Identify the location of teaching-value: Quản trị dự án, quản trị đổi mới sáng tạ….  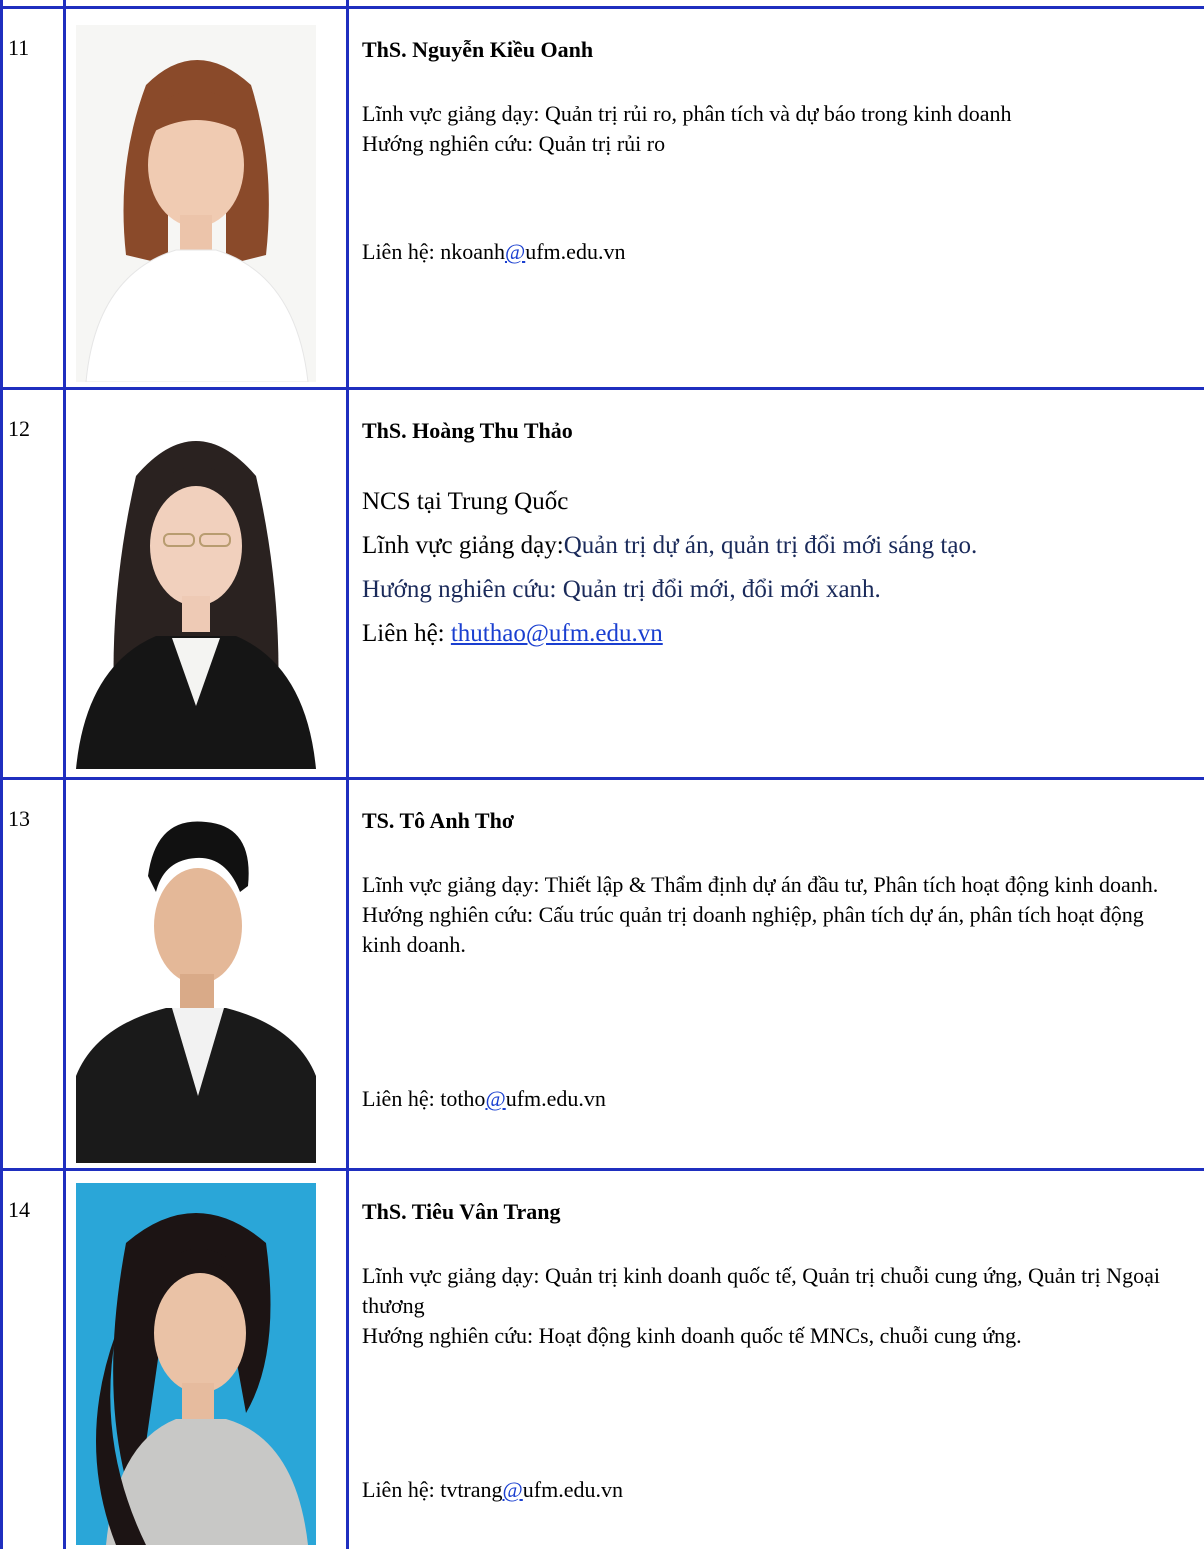
(770, 545).